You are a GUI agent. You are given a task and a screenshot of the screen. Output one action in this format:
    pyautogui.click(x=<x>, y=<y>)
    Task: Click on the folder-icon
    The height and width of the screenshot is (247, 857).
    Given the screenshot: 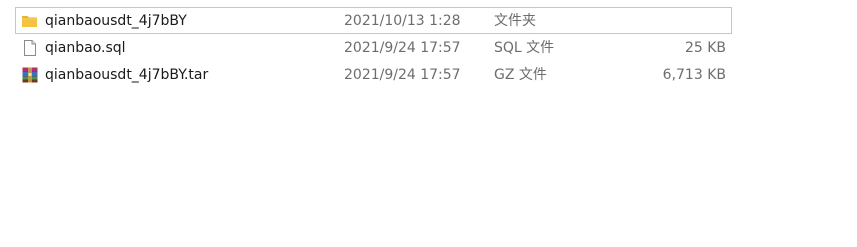 What is the action you would take?
    pyautogui.click(x=30, y=21)
    